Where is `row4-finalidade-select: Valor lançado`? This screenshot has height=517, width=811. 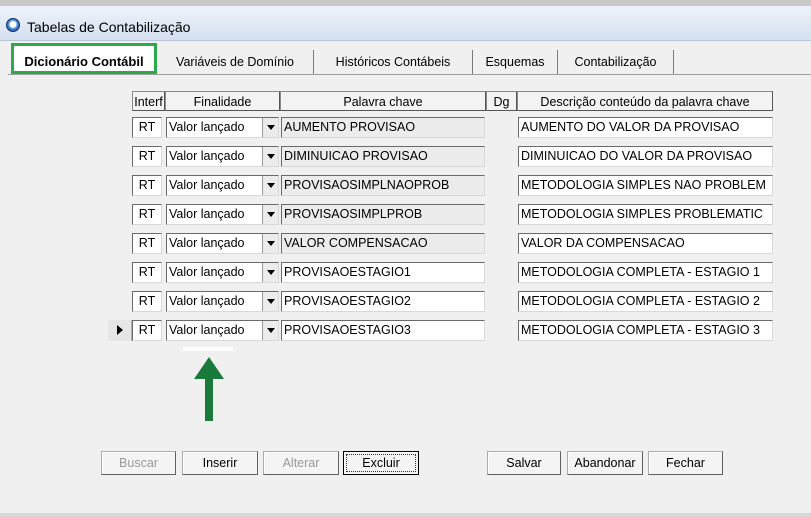 row4-finalidade-select: Valor lançado is located at coordinates (222, 214).